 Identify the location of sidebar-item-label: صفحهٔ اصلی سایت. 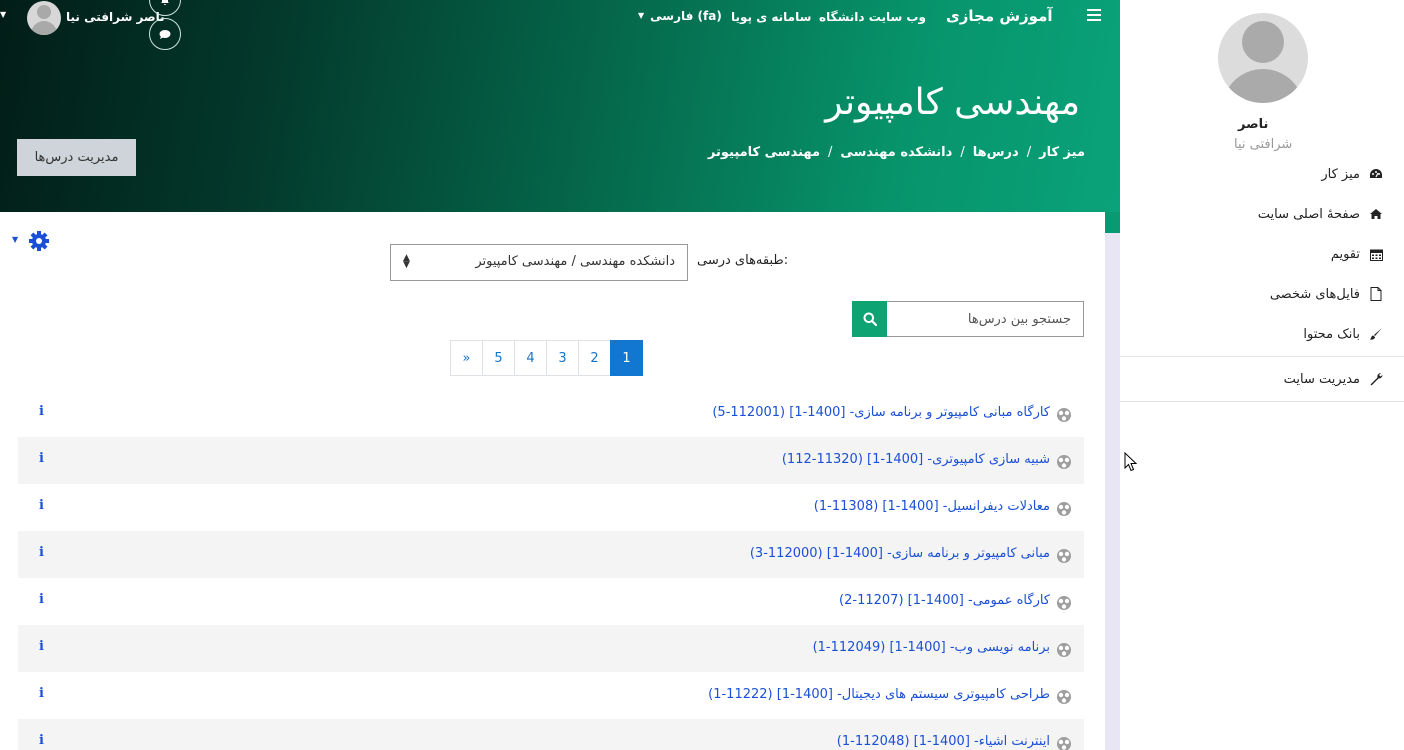
(1308, 214).